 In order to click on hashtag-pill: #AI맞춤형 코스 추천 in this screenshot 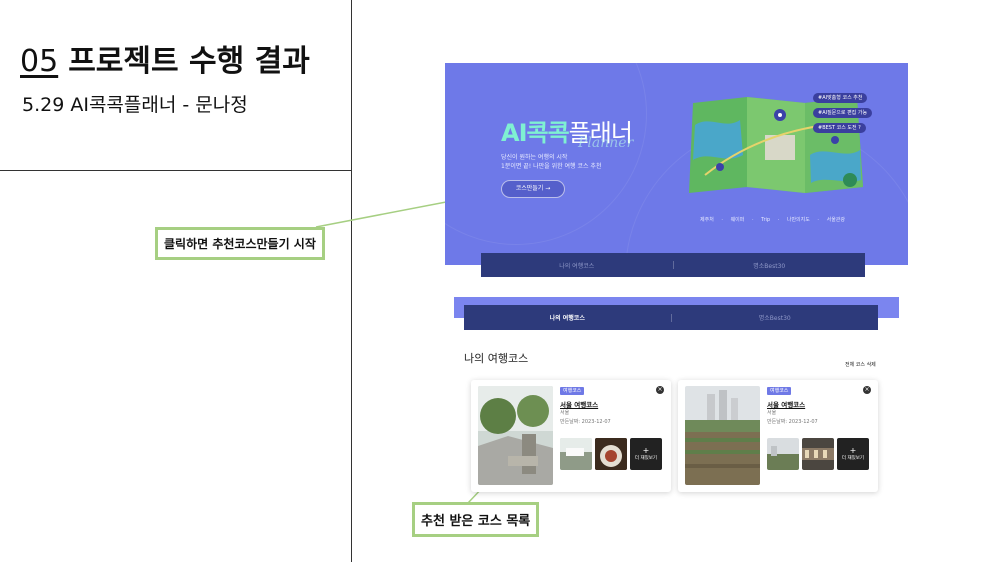, I will do `click(840, 98)`.